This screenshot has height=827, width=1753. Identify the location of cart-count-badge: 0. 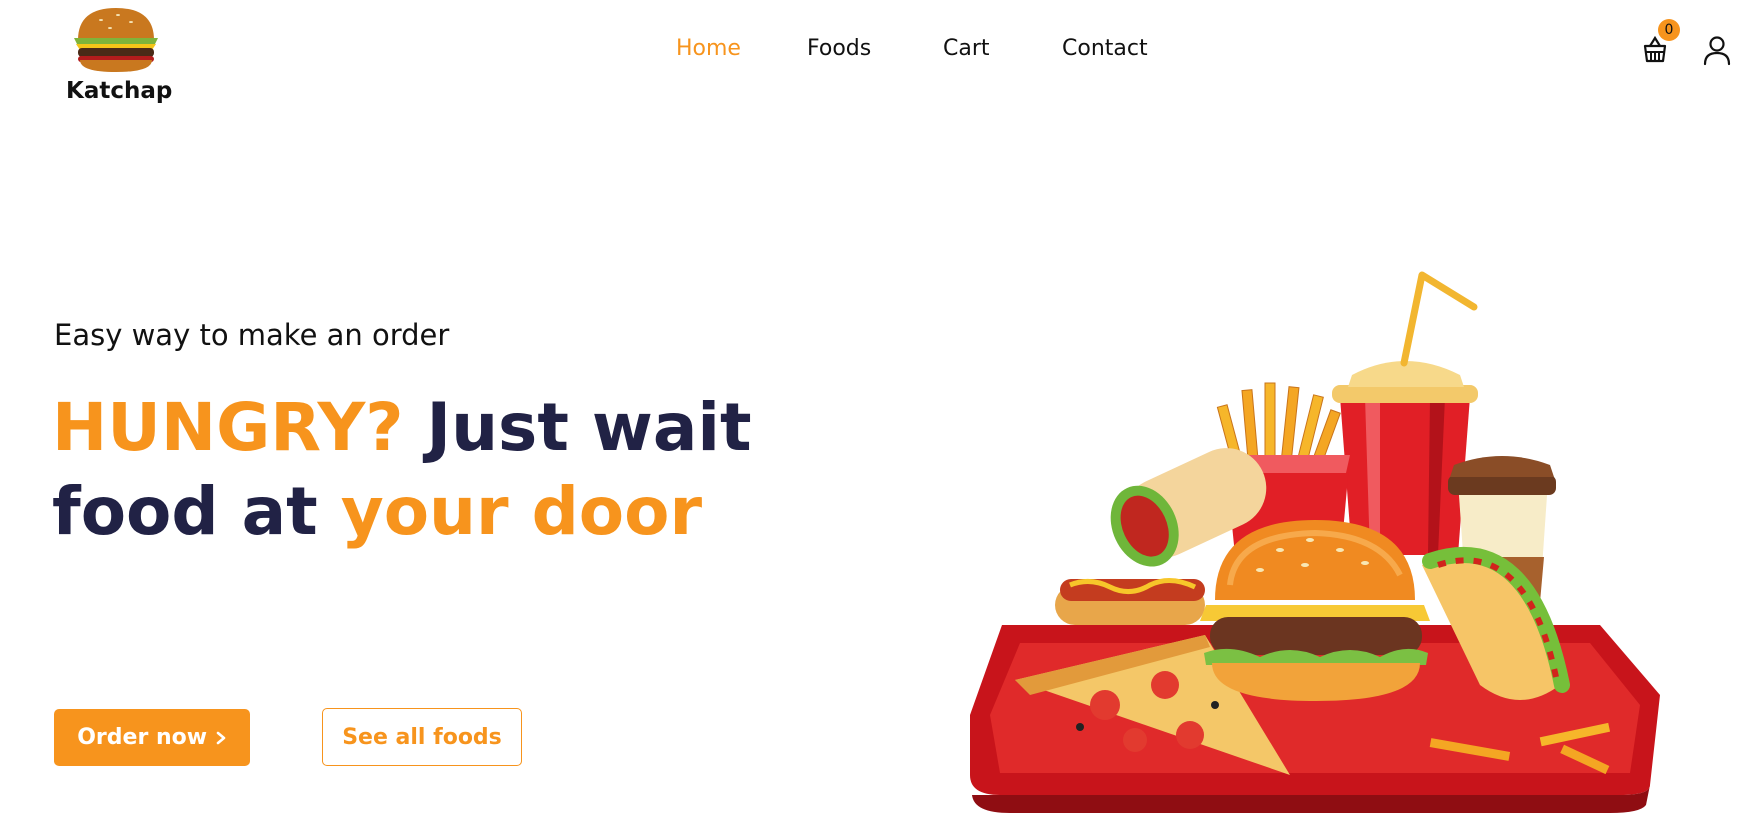
(1669, 30).